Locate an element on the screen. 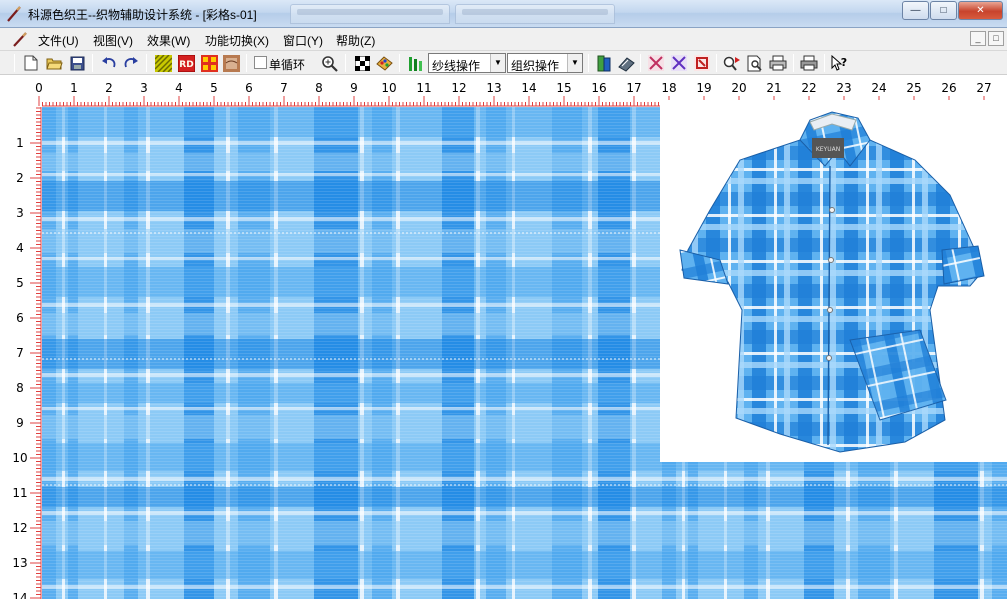 This screenshot has height=599, width=1007. window-controls: — □ ✕ is located at coordinates (952, 11).